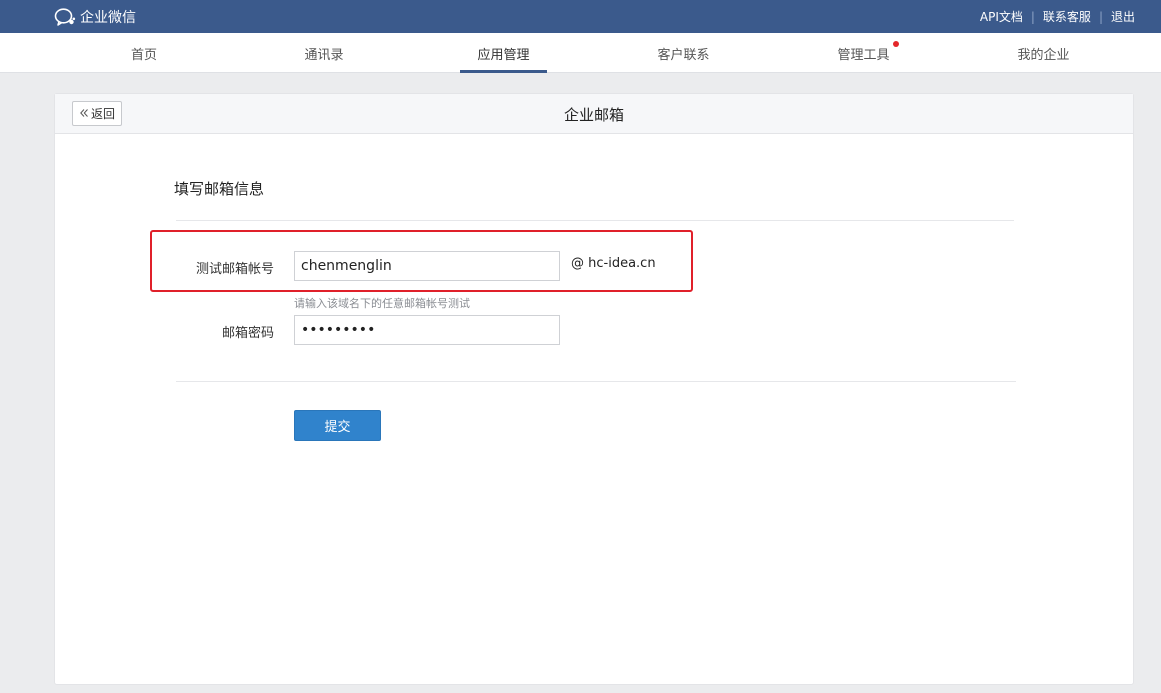  I want to click on section-title: 填写邮箱信息, so click(219, 189).